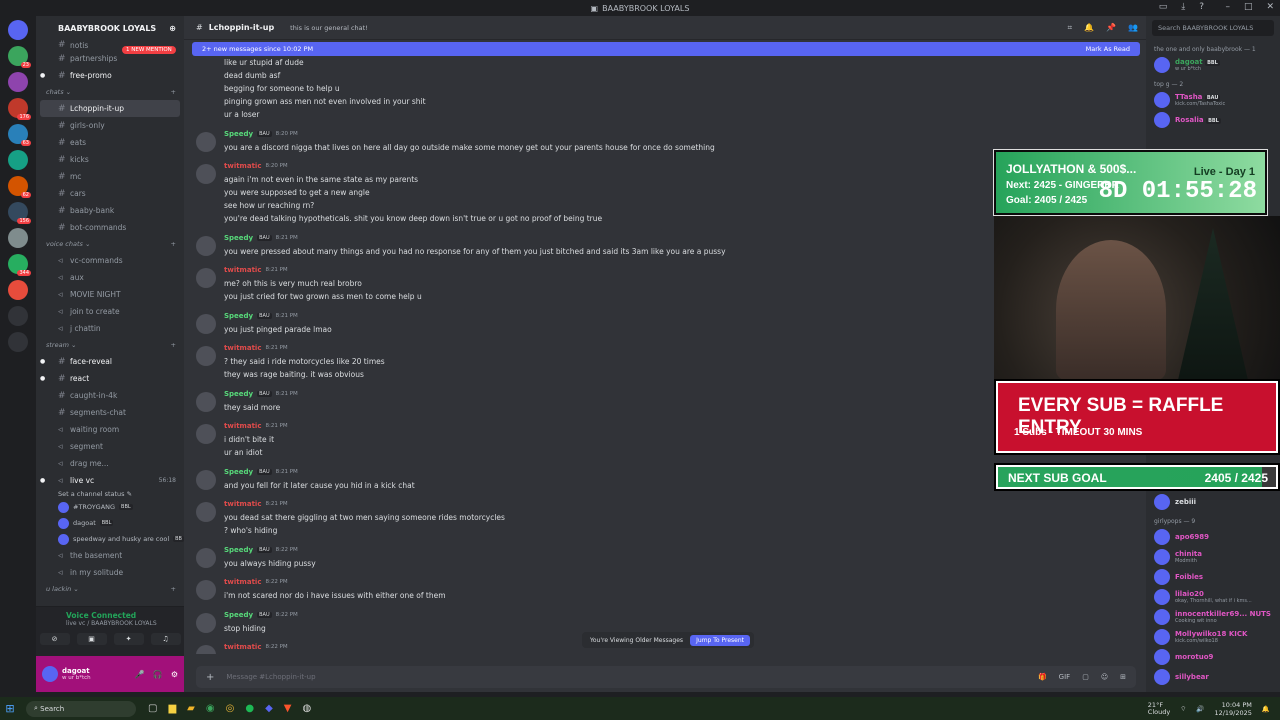  What do you see at coordinates (172, 708) in the screenshot?
I see `sticky-notes-icon: ▆` at bounding box center [172, 708].